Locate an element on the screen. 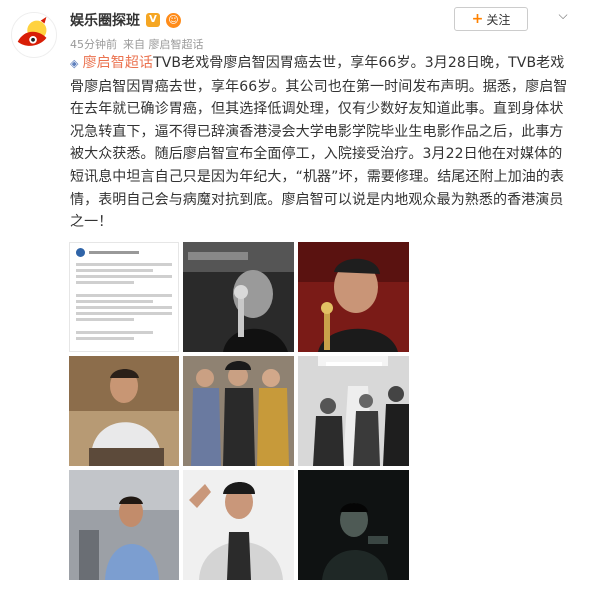 The width and height of the screenshot is (590, 592). chevron-down-icon: ⌵ is located at coordinates (563, 15).